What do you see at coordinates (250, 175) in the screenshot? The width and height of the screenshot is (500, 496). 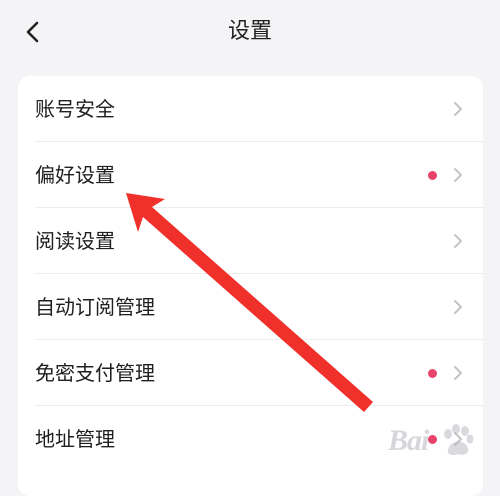 I see `settings-item-preferences: 偏好设置` at bounding box center [250, 175].